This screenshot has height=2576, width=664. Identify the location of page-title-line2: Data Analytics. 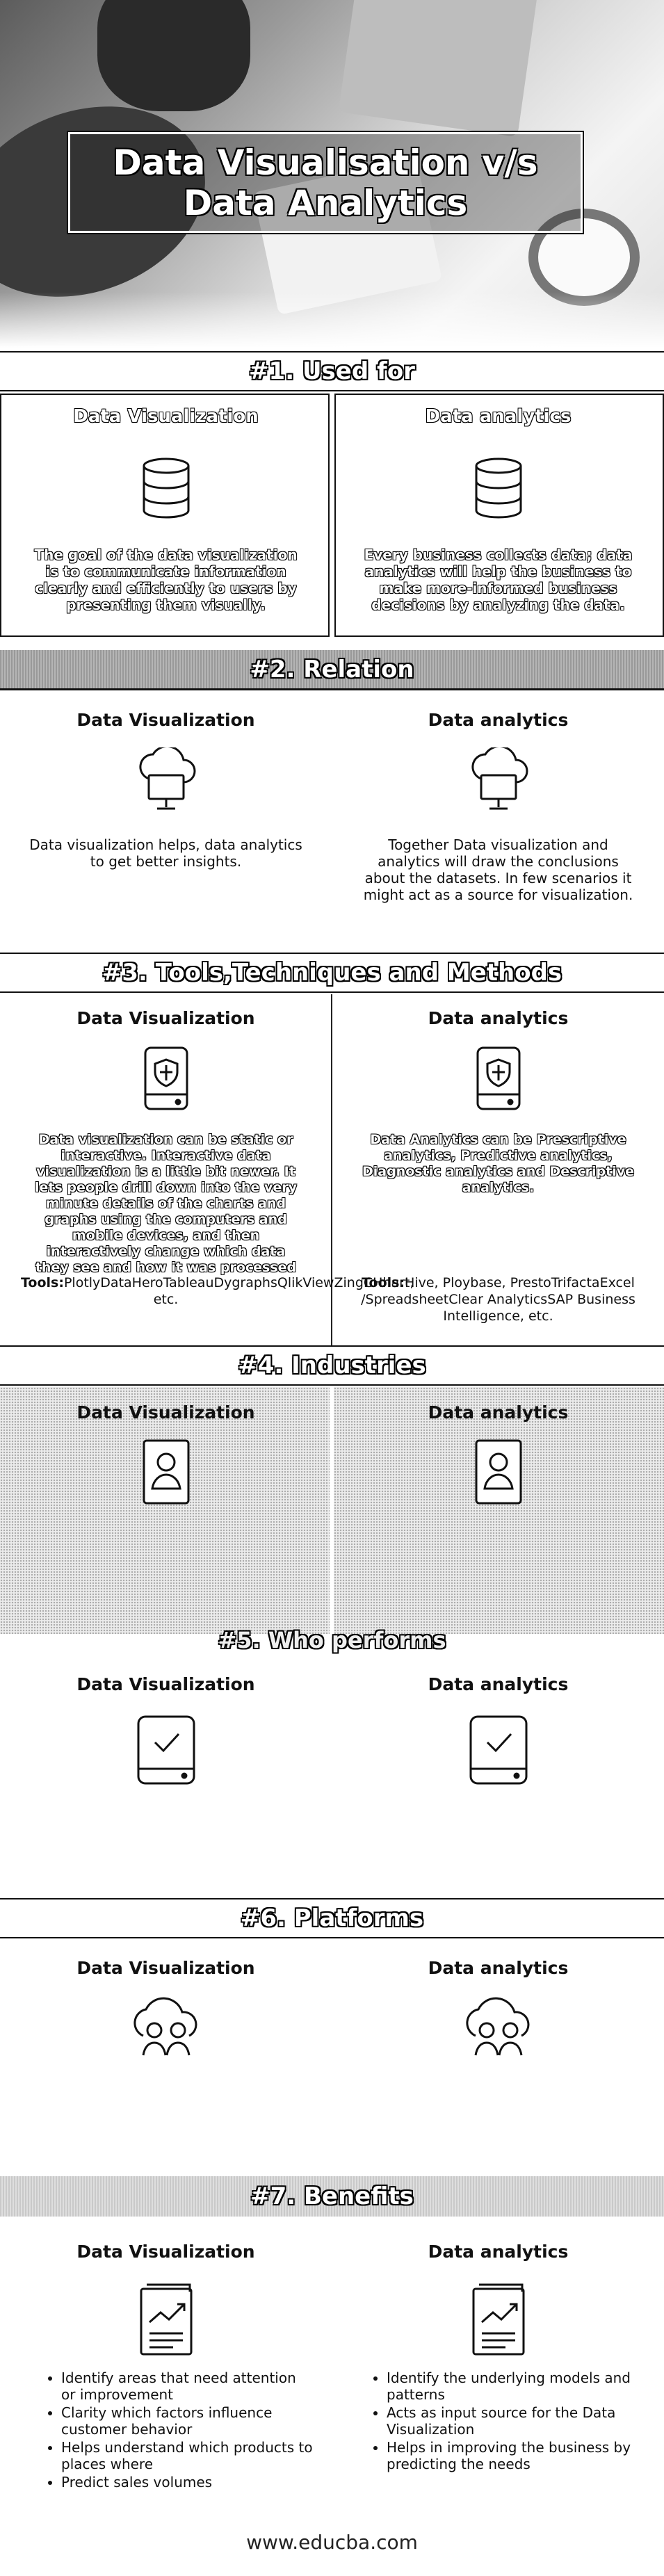
(325, 202).